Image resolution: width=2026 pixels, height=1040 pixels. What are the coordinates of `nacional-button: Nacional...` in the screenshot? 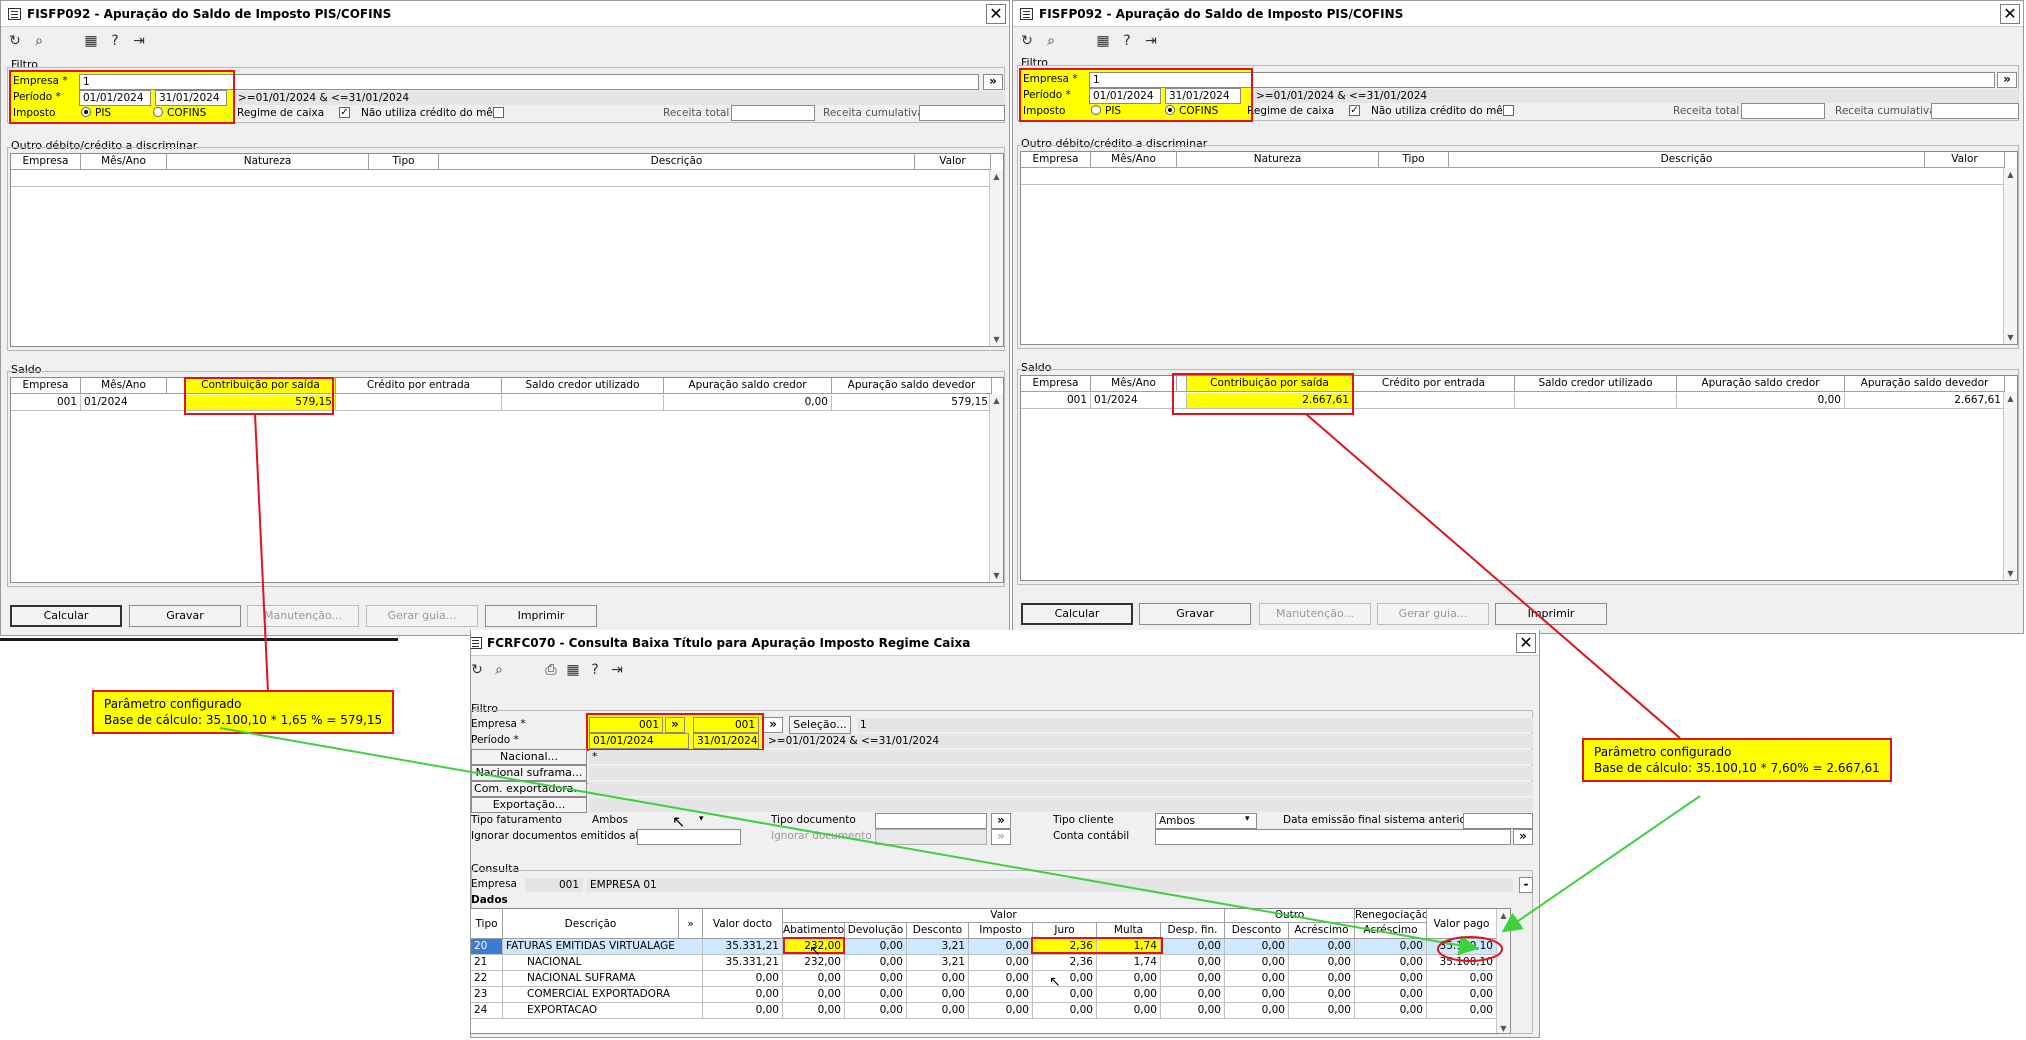 It's located at (529, 757).